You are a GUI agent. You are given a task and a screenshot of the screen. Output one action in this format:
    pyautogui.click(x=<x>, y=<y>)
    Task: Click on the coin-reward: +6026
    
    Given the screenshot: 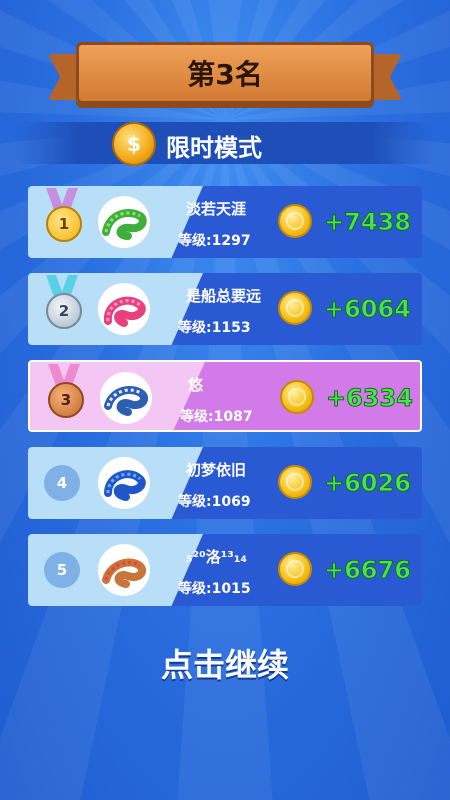 What is the action you would take?
    pyautogui.click(x=368, y=483)
    